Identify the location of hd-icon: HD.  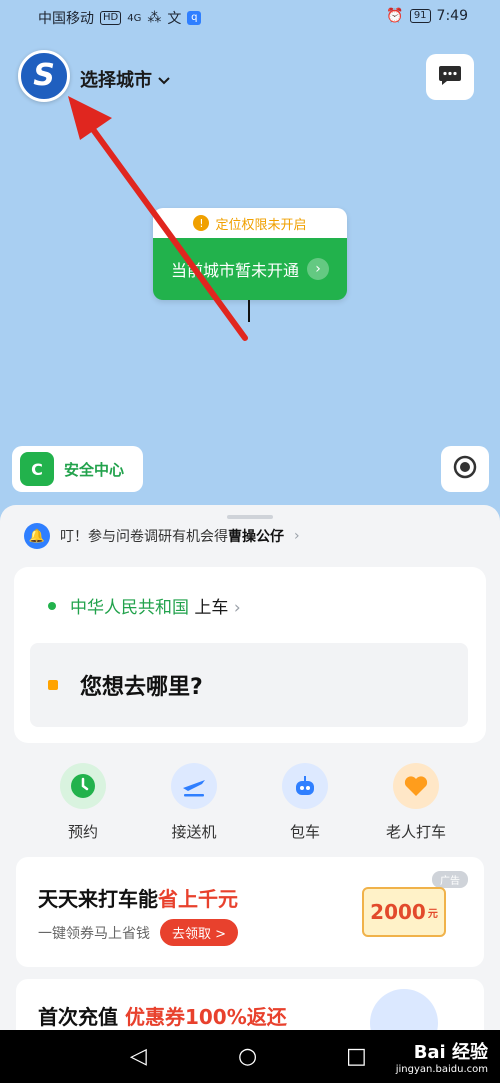
(111, 18).